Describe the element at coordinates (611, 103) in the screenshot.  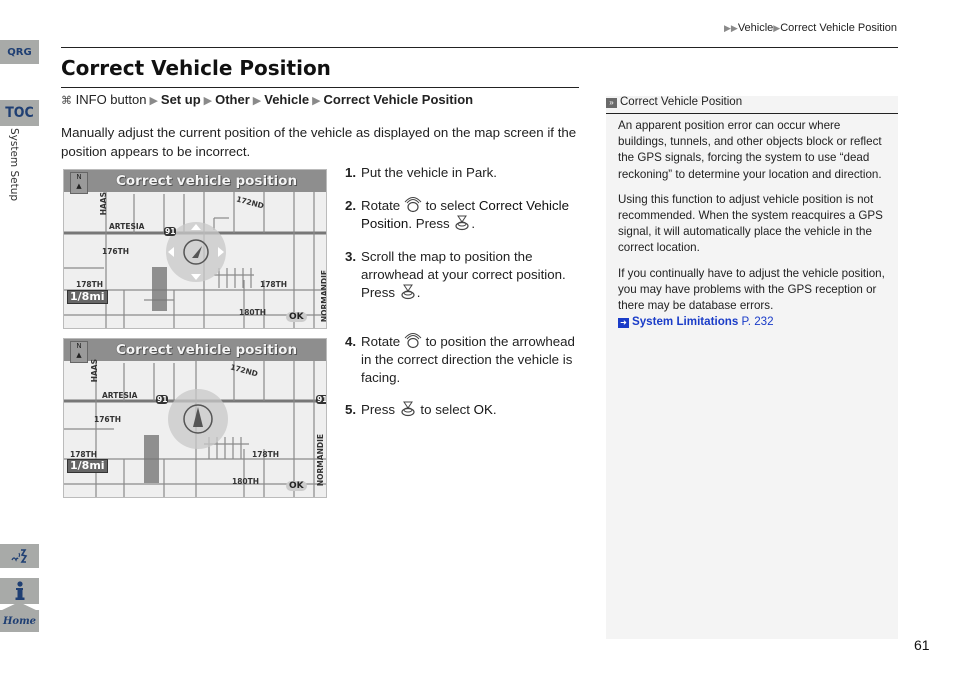
I see `note-marker-icon: »` at that location.